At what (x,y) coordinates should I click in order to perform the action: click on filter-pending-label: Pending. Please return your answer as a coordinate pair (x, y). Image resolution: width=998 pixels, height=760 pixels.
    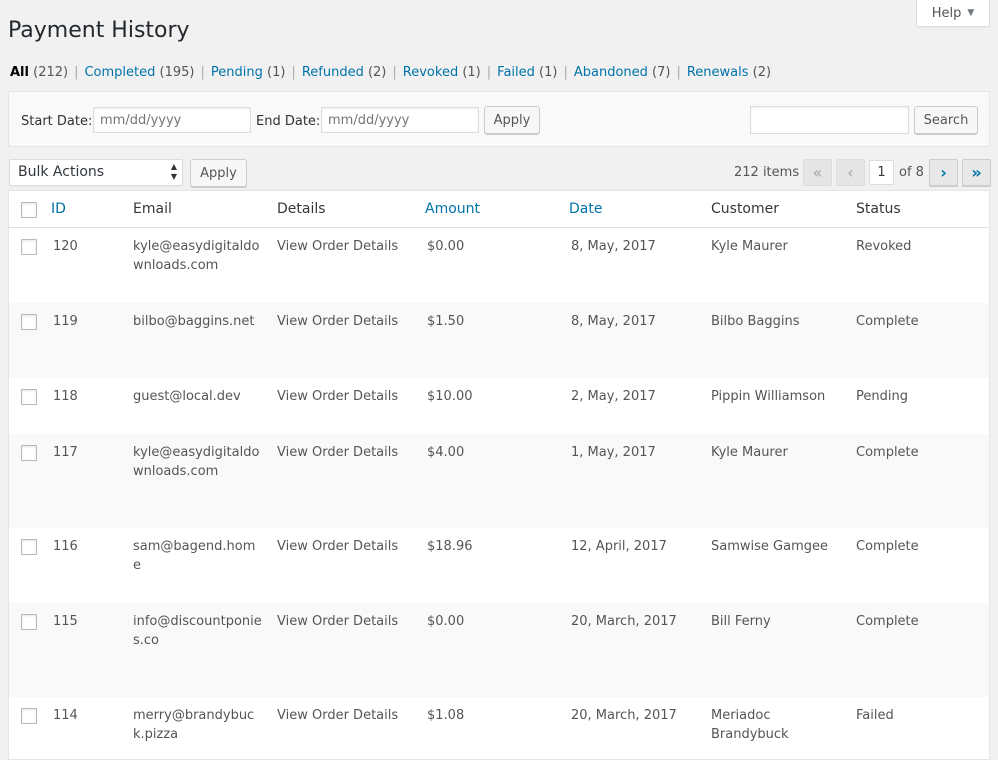
    Looking at the image, I should click on (236, 72).